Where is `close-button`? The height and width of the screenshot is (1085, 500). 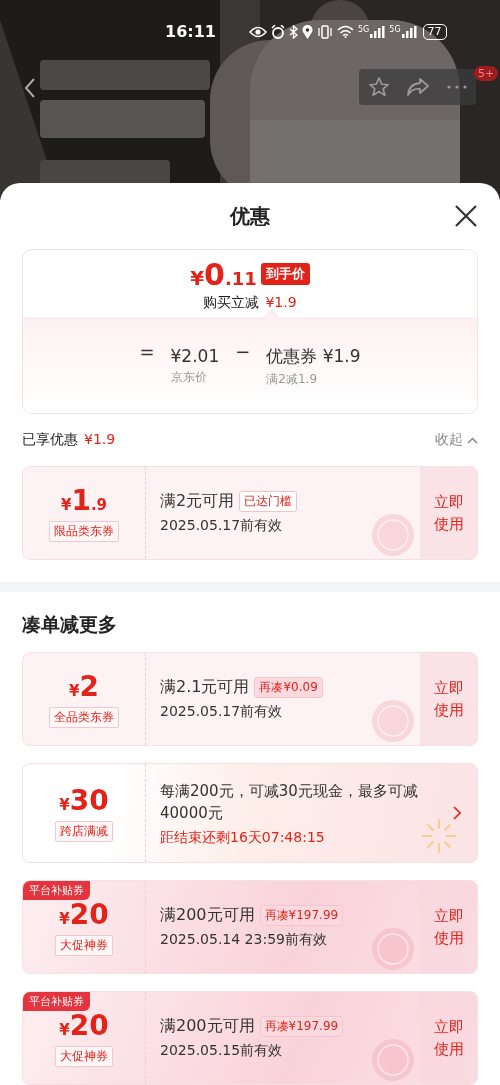 close-button is located at coordinates (466, 216).